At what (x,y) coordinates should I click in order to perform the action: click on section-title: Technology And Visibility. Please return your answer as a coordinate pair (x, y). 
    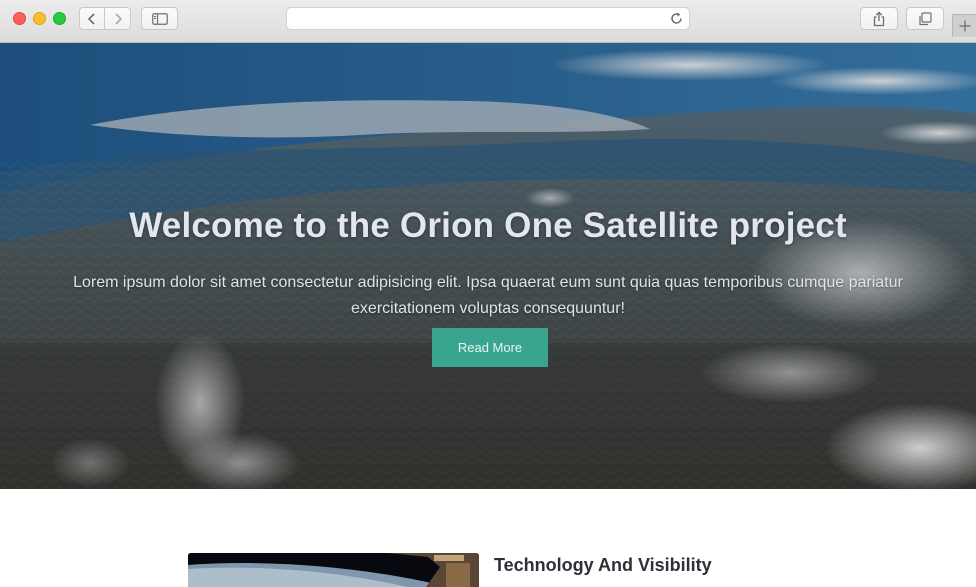
    Looking at the image, I should click on (603, 565).